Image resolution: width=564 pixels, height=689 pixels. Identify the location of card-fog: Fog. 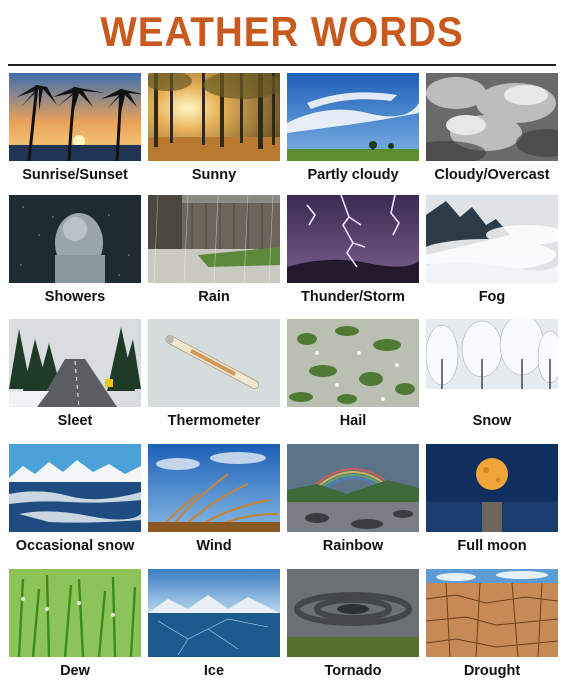
(492, 254).